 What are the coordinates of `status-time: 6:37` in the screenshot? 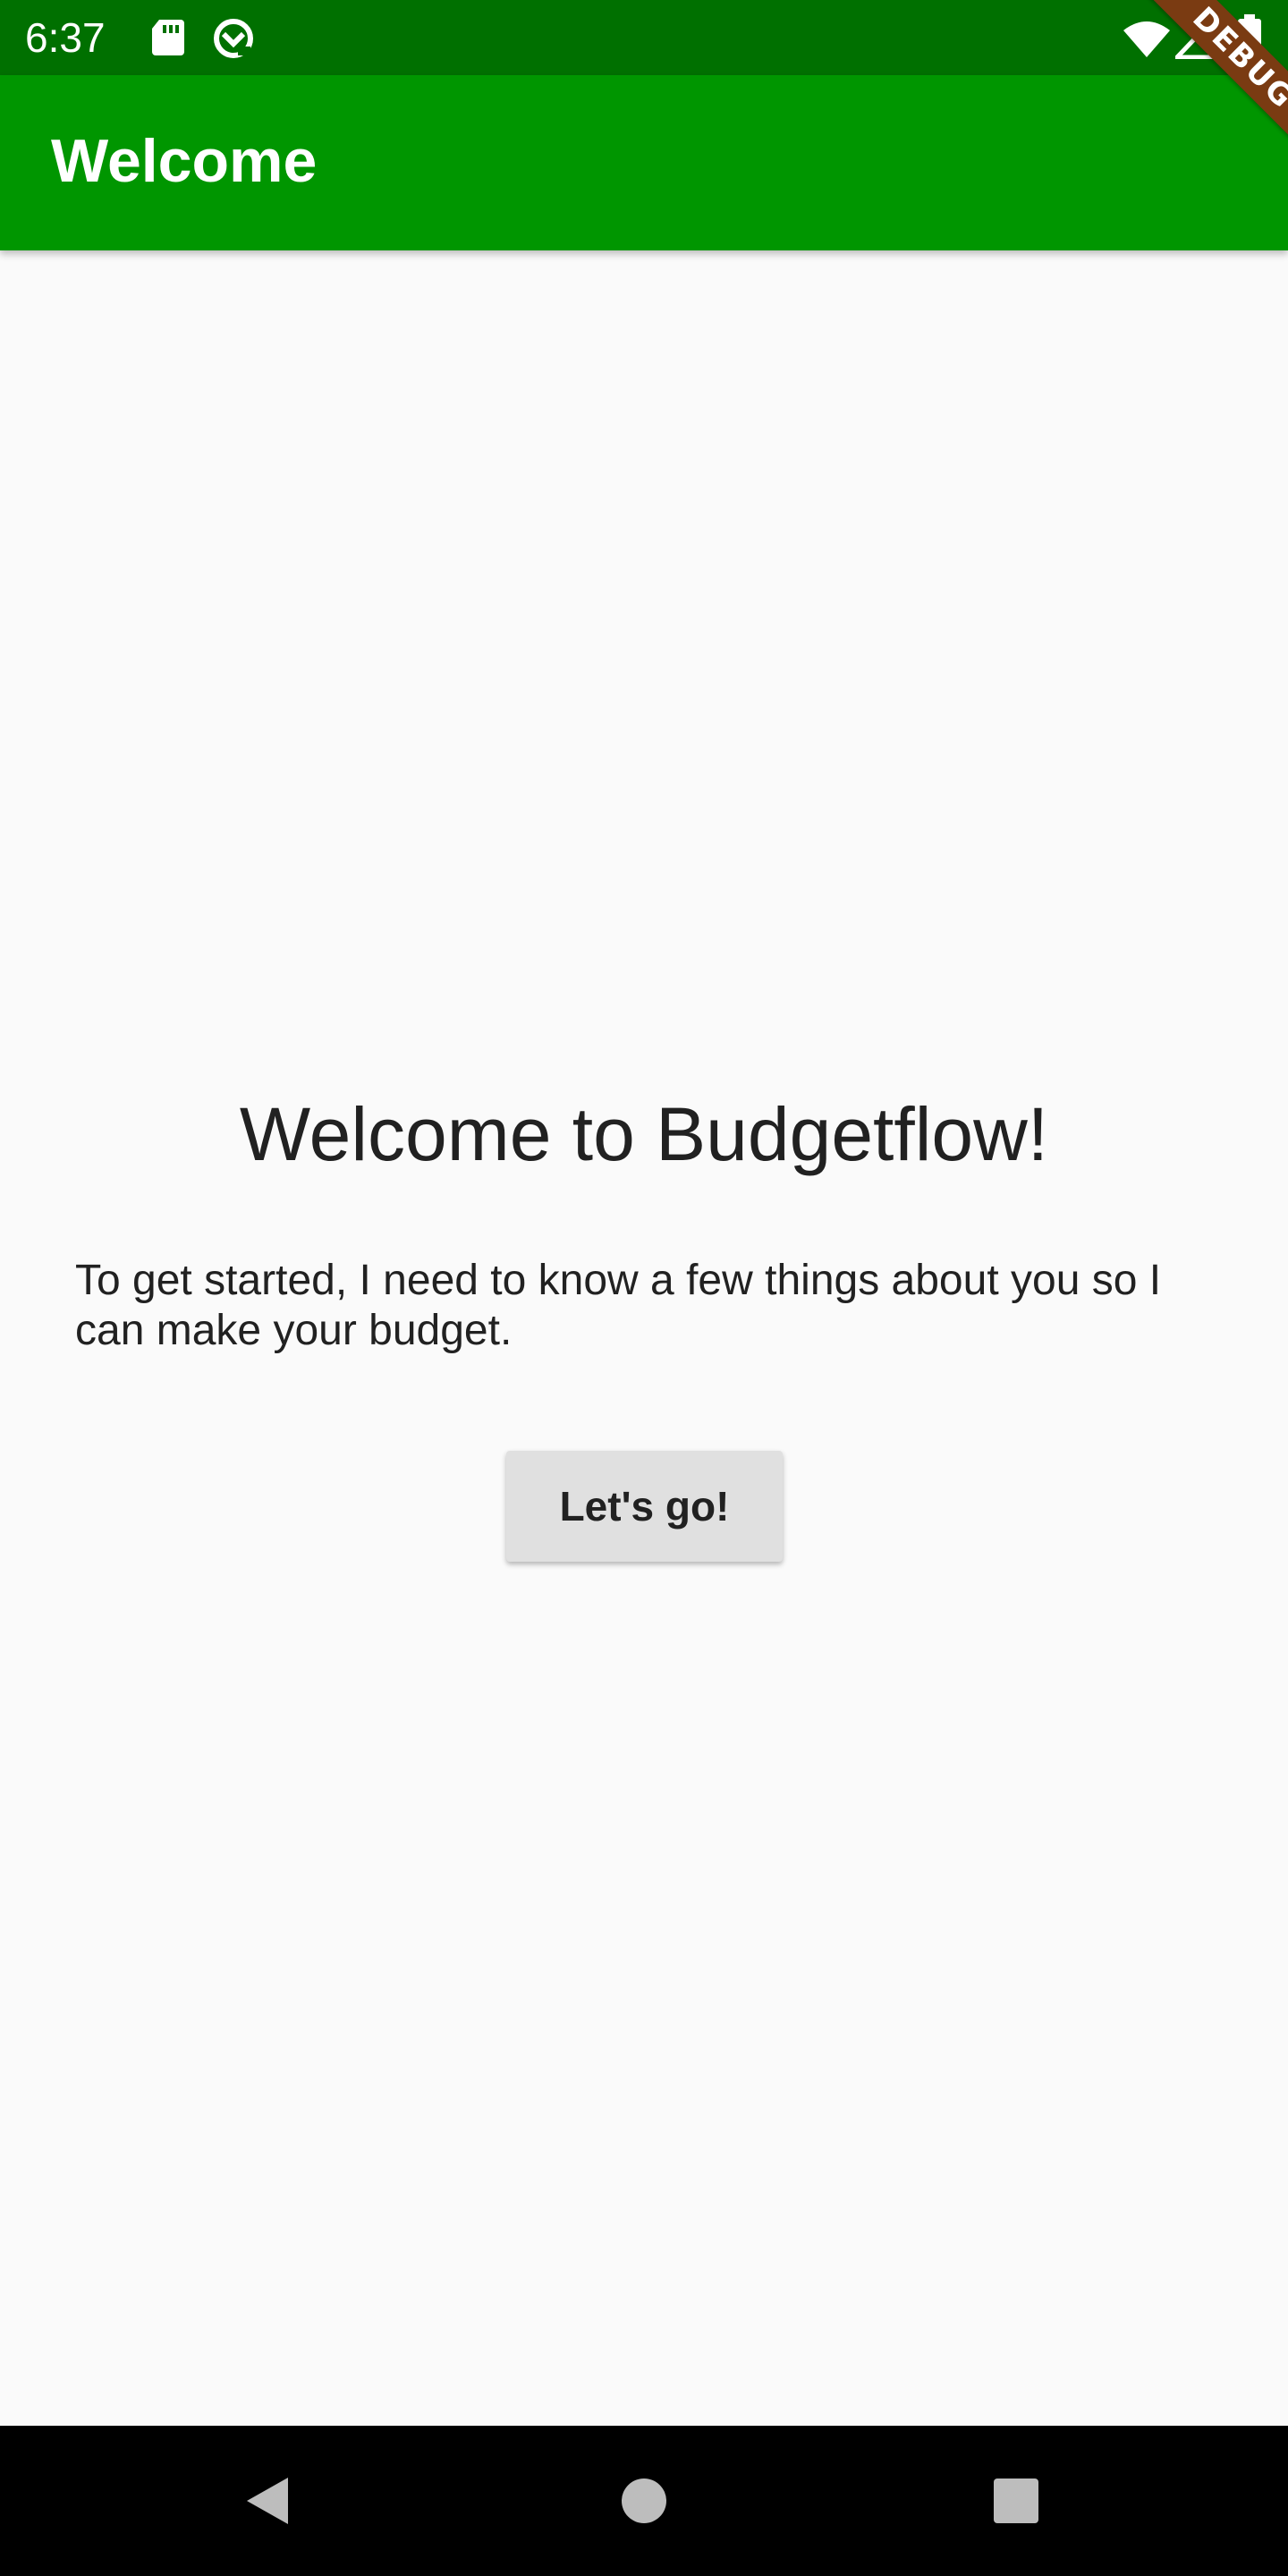 It's located at (65, 37).